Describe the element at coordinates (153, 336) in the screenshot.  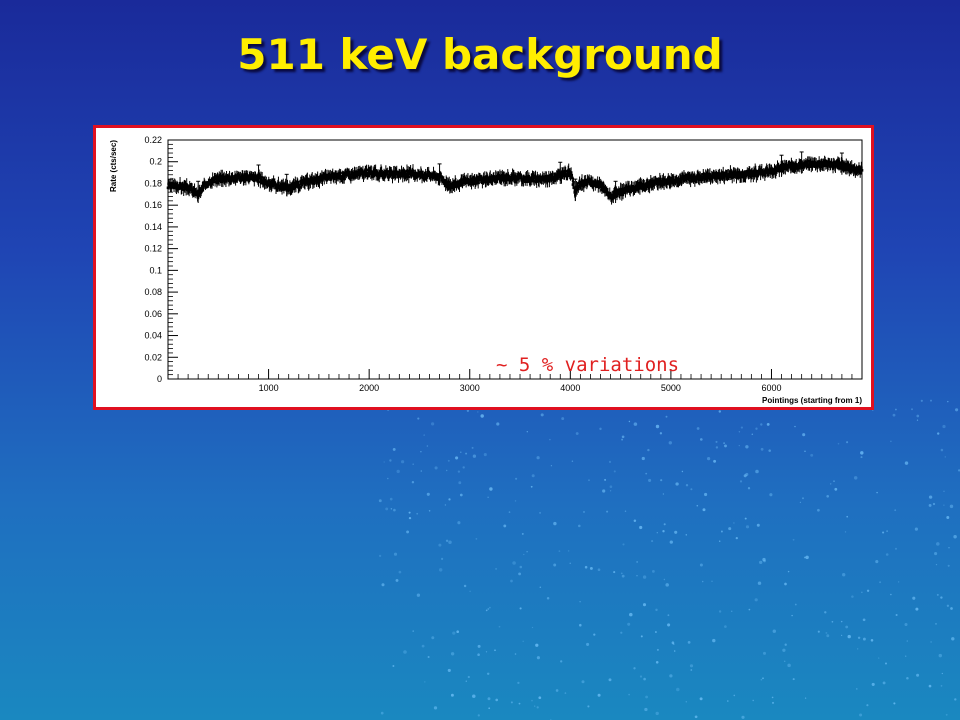
I see `y-tick-label: 0.04` at that location.